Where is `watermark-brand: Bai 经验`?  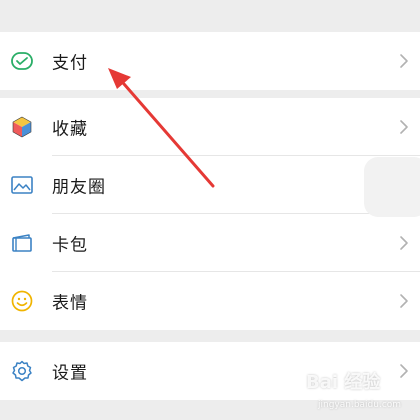 watermark-brand: Bai 经验 is located at coordinates (343, 382).